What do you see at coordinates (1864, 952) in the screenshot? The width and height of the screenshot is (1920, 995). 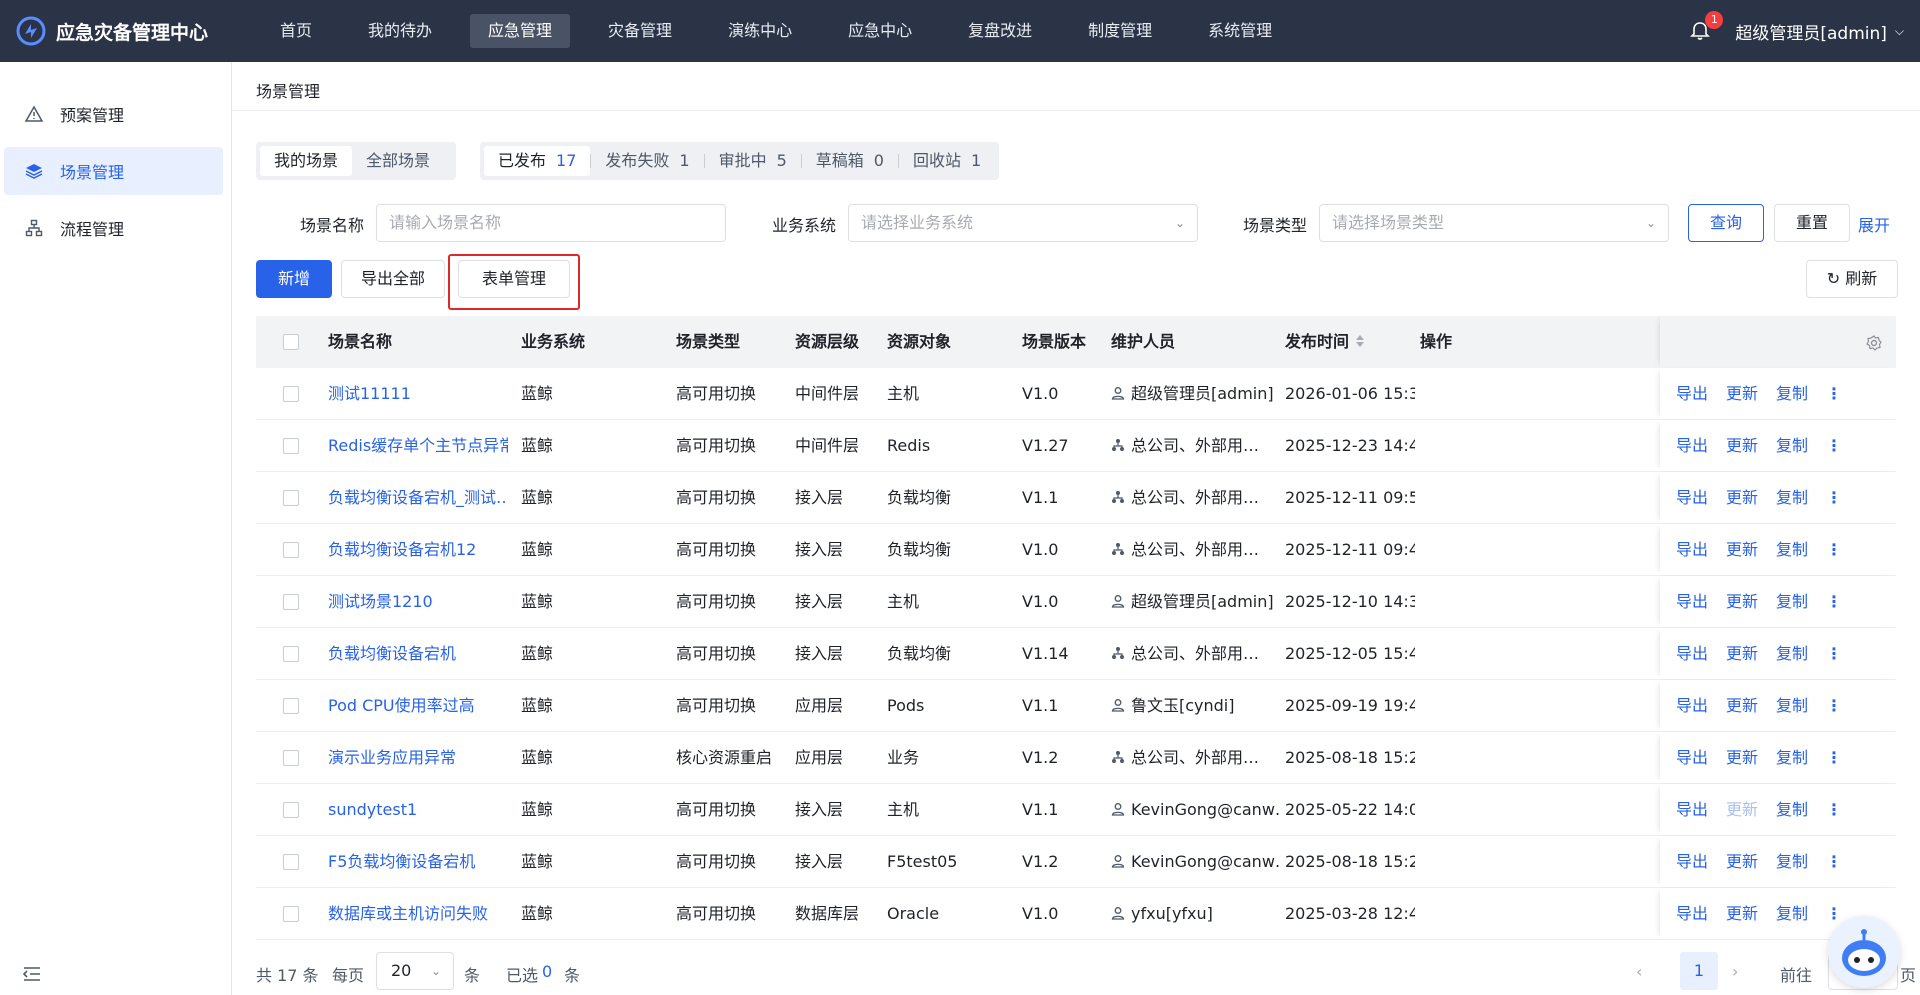 I see `assistant-bot-icon` at bounding box center [1864, 952].